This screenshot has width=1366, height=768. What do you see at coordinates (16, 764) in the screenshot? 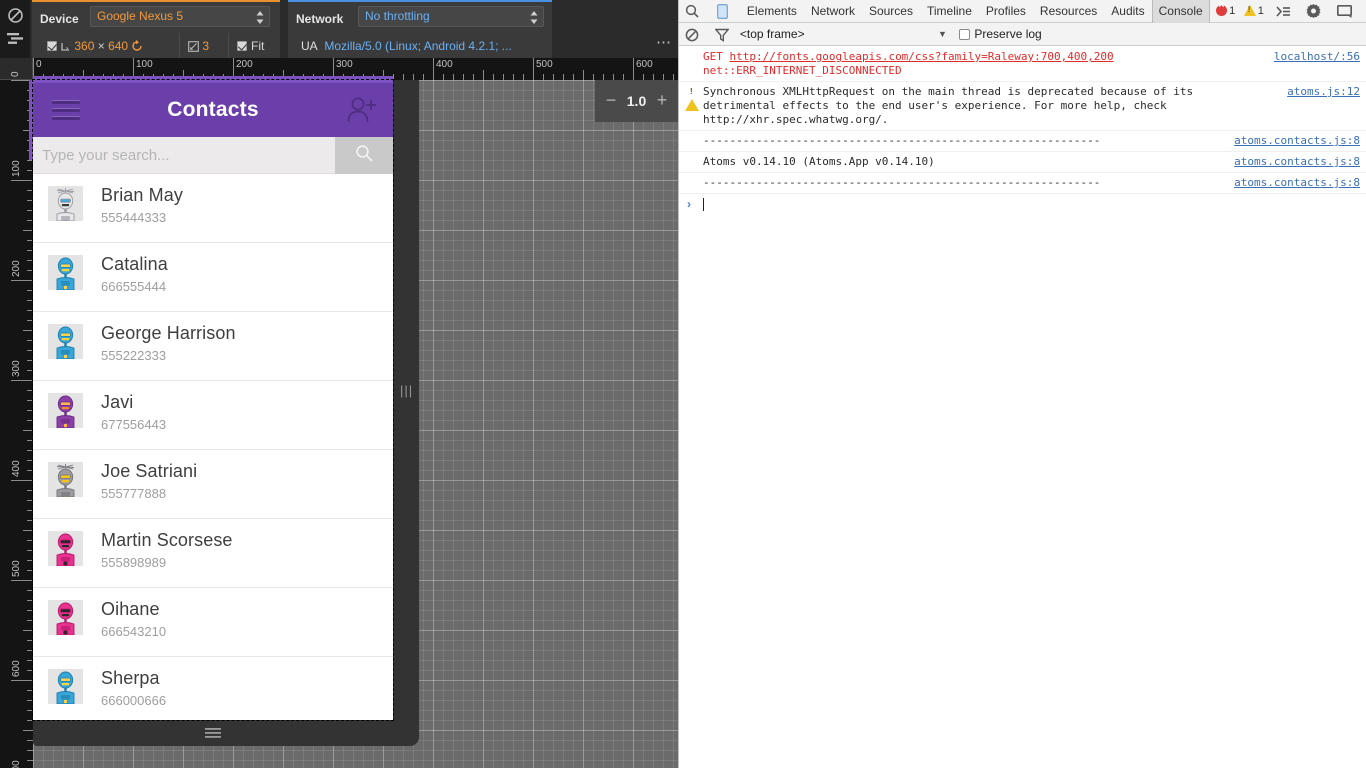
I see `ruler-label: 700` at bounding box center [16, 764].